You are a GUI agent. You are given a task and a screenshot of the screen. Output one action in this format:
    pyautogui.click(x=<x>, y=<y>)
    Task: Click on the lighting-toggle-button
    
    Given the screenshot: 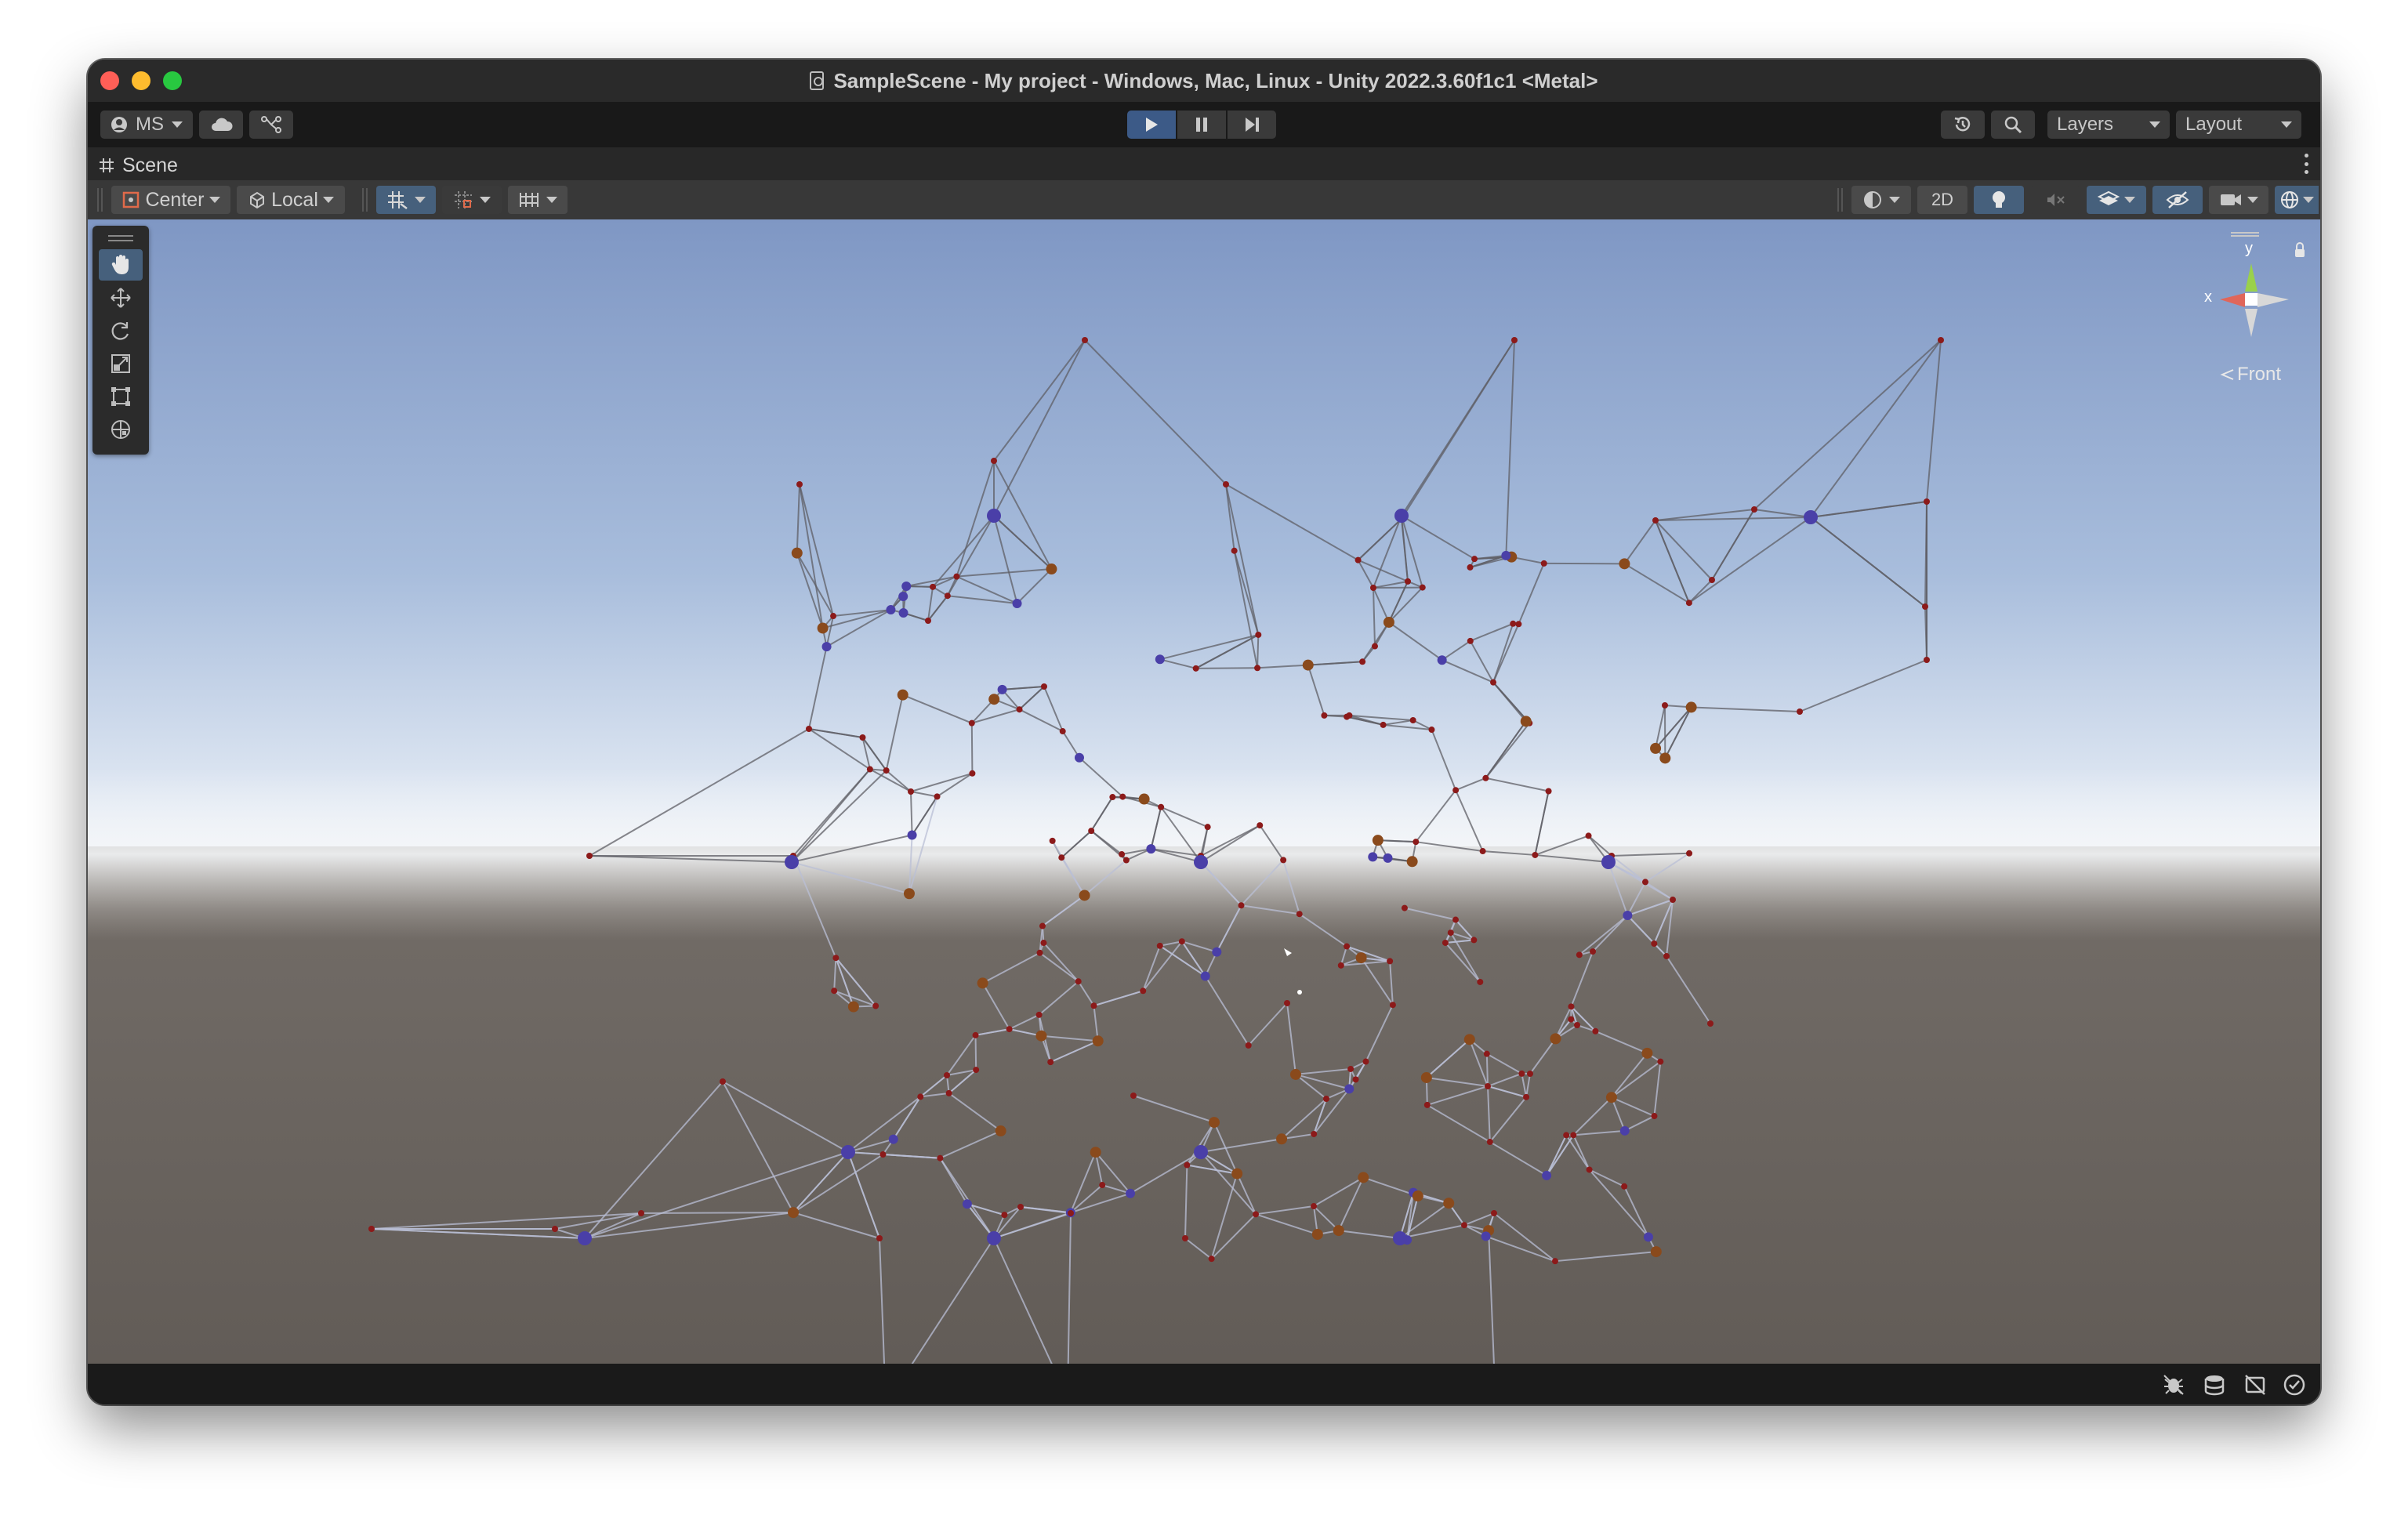 What is the action you would take?
    pyautogui.click(x=1999, y=200)
    